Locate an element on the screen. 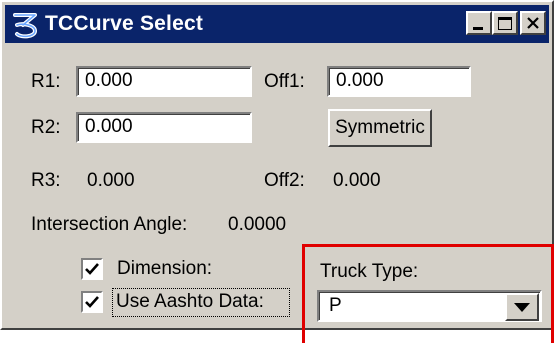 This screenshot has height=343, width=554. intersection-angle-label: Intersection Angle: is located at coordinates (109, 224).